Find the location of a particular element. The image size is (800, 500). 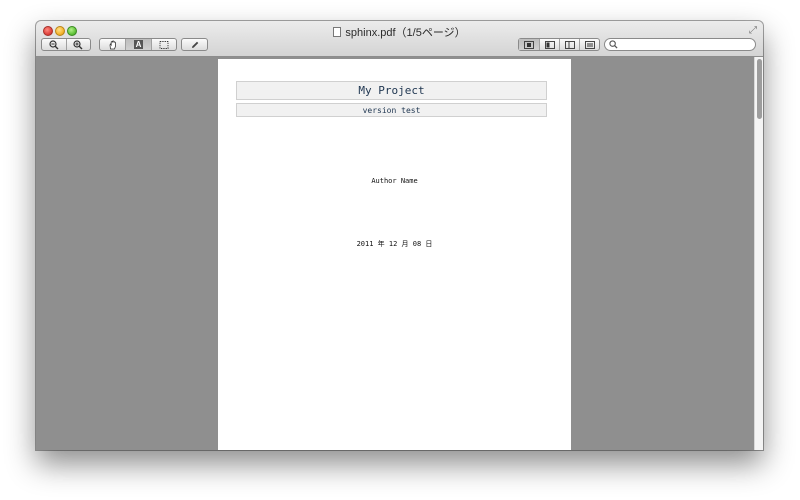

continuous-view-button is located at coordinates (589, 44).